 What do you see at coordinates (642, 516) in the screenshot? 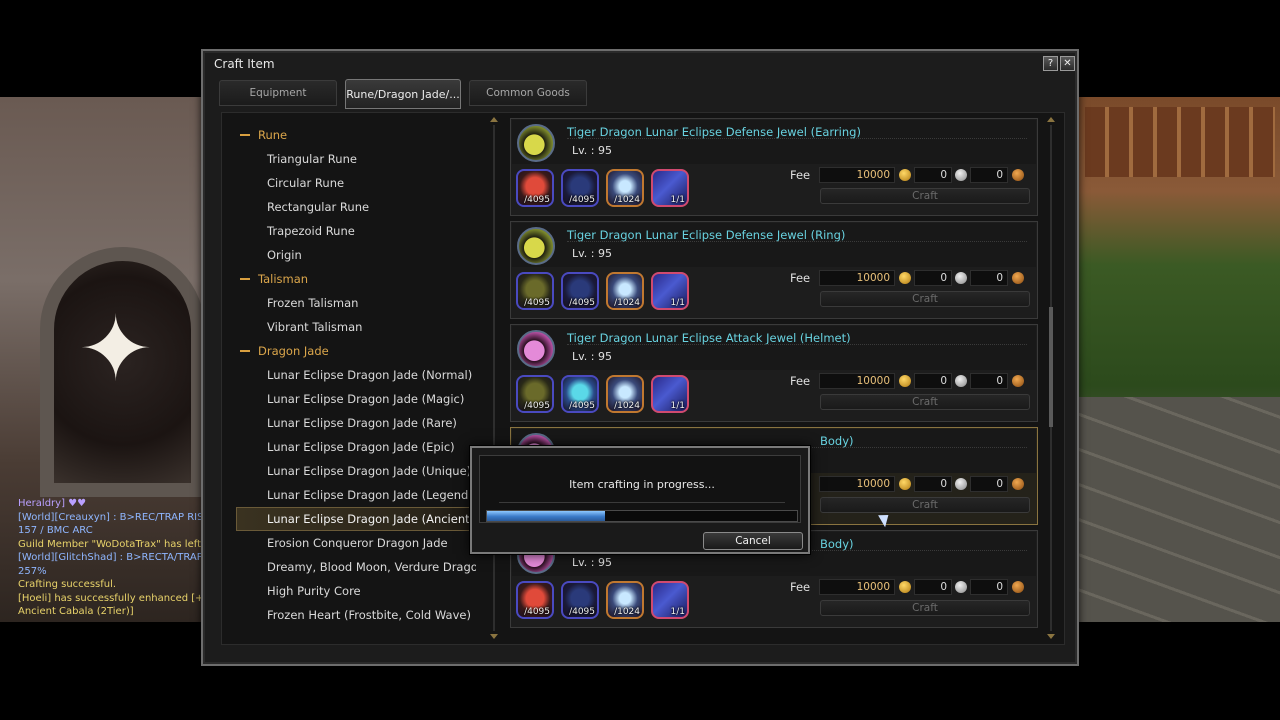
I see `progress-bar` at bounding box center [642, 516].